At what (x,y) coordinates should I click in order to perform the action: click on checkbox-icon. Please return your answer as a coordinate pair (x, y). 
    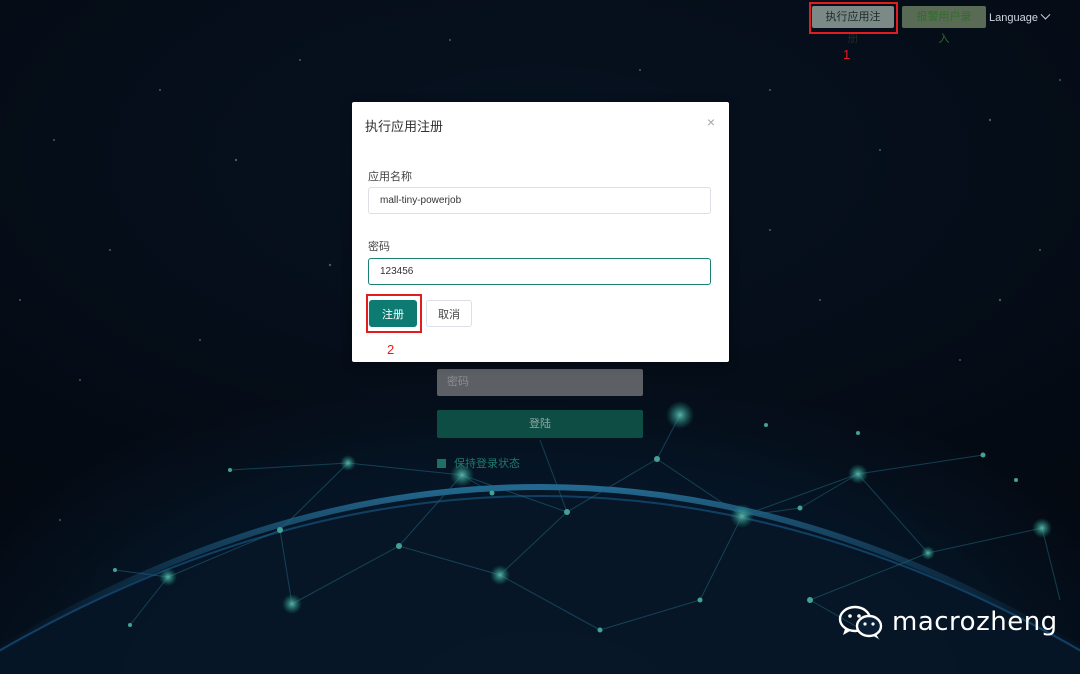
    Looking at the image, I should click on (441, 463).